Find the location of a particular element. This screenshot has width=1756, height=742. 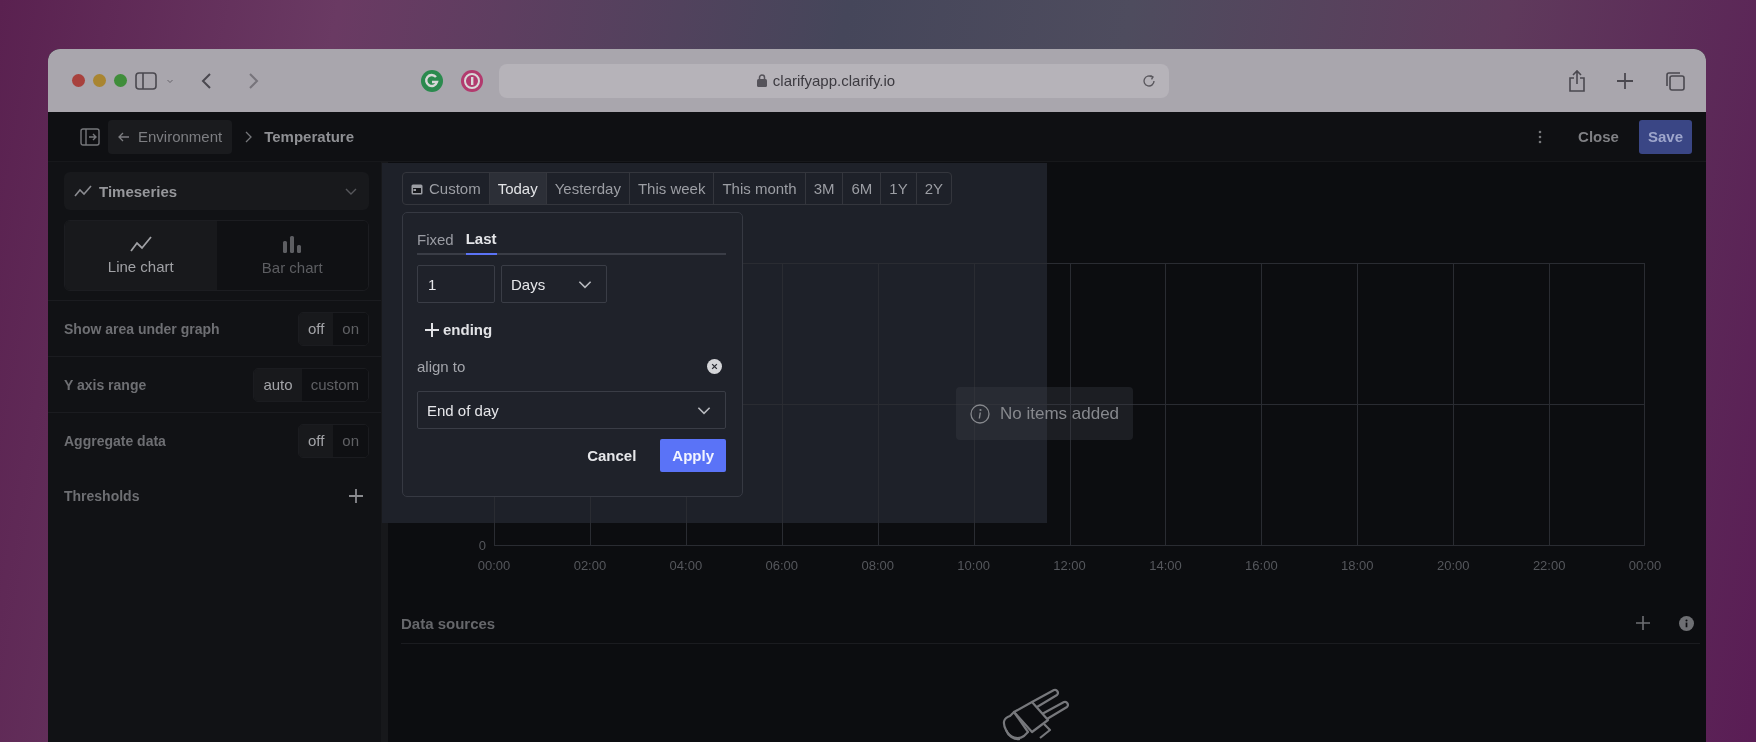

time-range-option: This week is located at coordinates (672, 188).